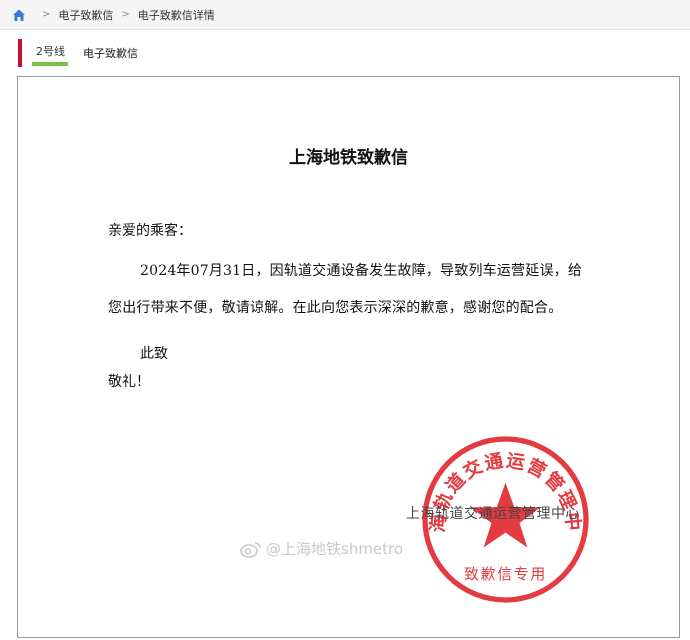  I want to click on breadcrumb-item-letter-detail: 电子致歉信详情, so click(176, 15).